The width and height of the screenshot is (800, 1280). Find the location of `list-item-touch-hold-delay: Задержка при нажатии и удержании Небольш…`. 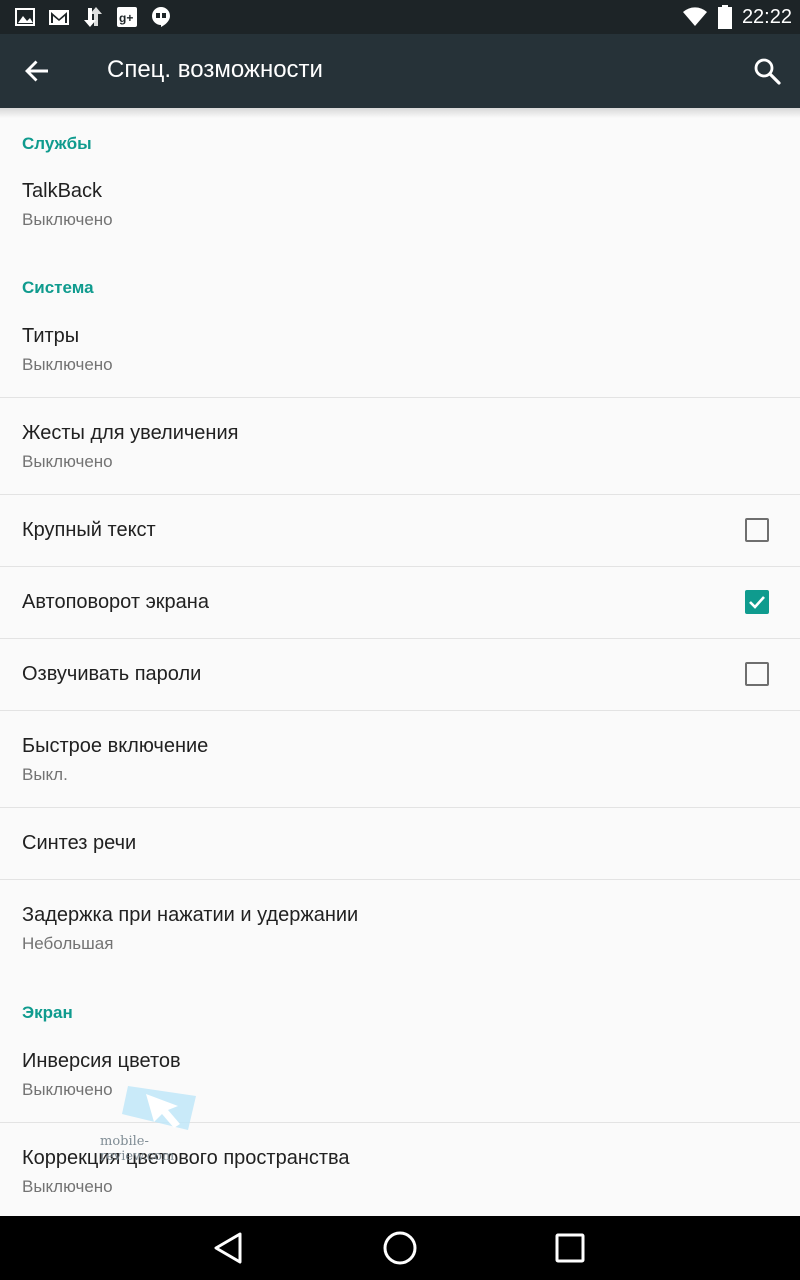

list-item-touch-hold-delay: Задержка при нажатии и удержании Небольш… is located at coordinates (400, 930).